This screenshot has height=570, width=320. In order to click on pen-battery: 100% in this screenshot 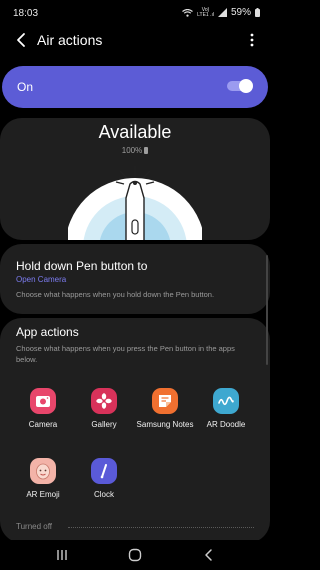, I will do `click(135, 150)`.